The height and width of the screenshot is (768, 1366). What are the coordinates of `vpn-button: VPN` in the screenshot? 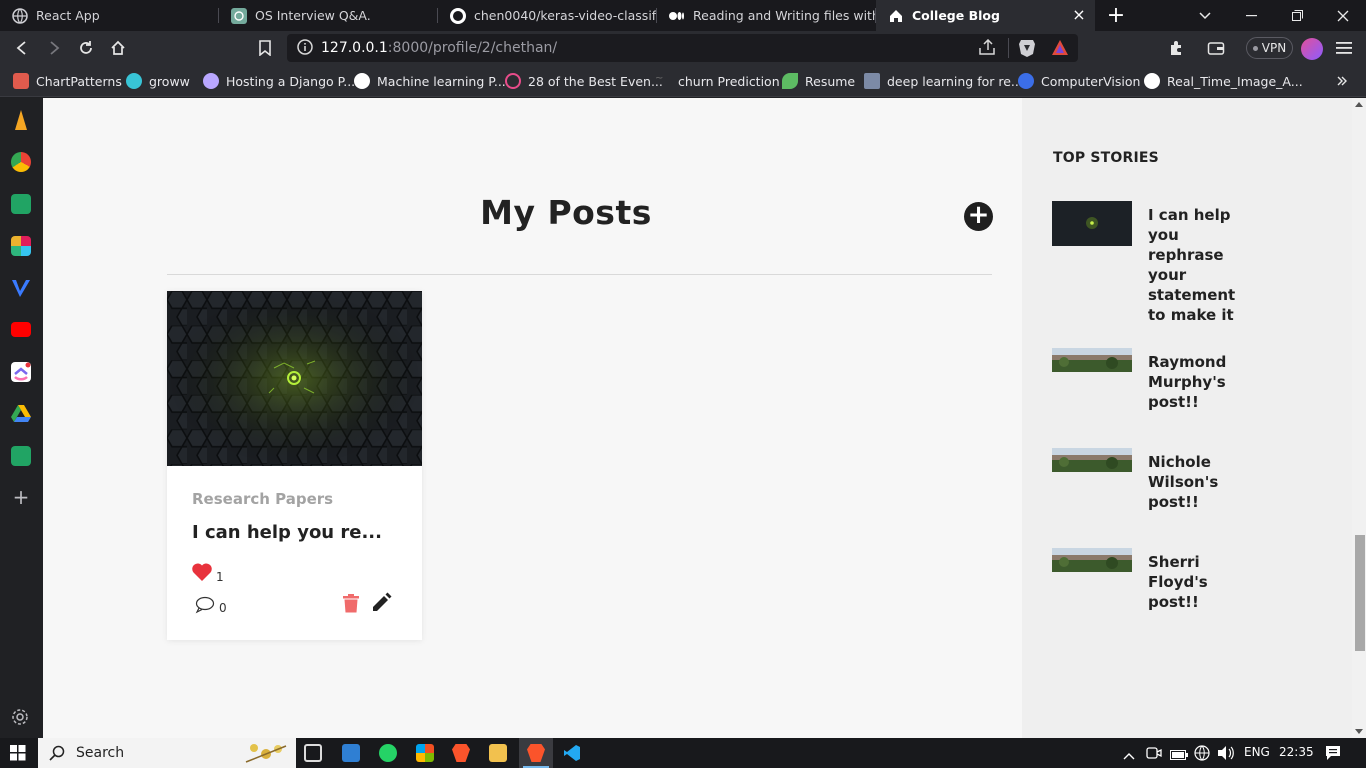 It's located at (1269, 48).